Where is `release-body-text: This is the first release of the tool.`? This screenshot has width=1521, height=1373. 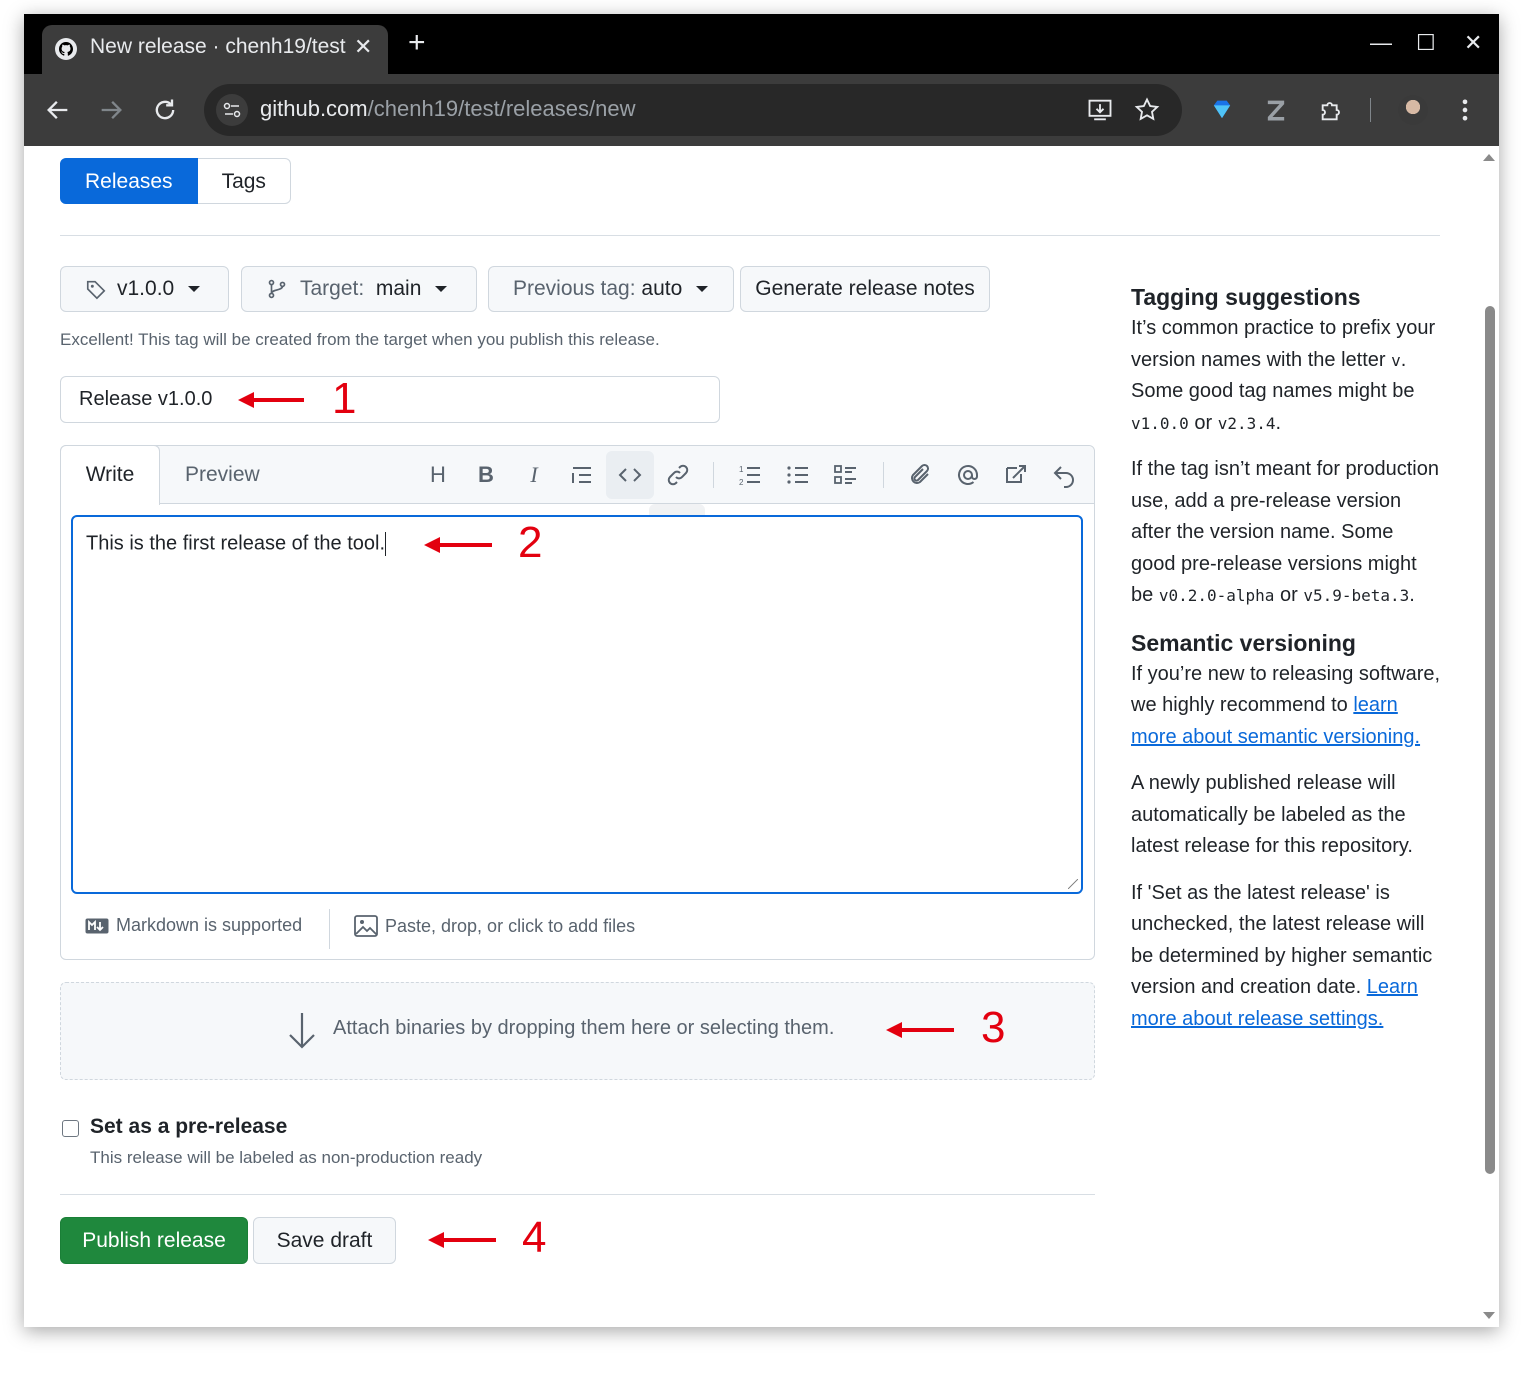
release-body-text: This is the first release of the tool. is located at coordinates (236, 543).